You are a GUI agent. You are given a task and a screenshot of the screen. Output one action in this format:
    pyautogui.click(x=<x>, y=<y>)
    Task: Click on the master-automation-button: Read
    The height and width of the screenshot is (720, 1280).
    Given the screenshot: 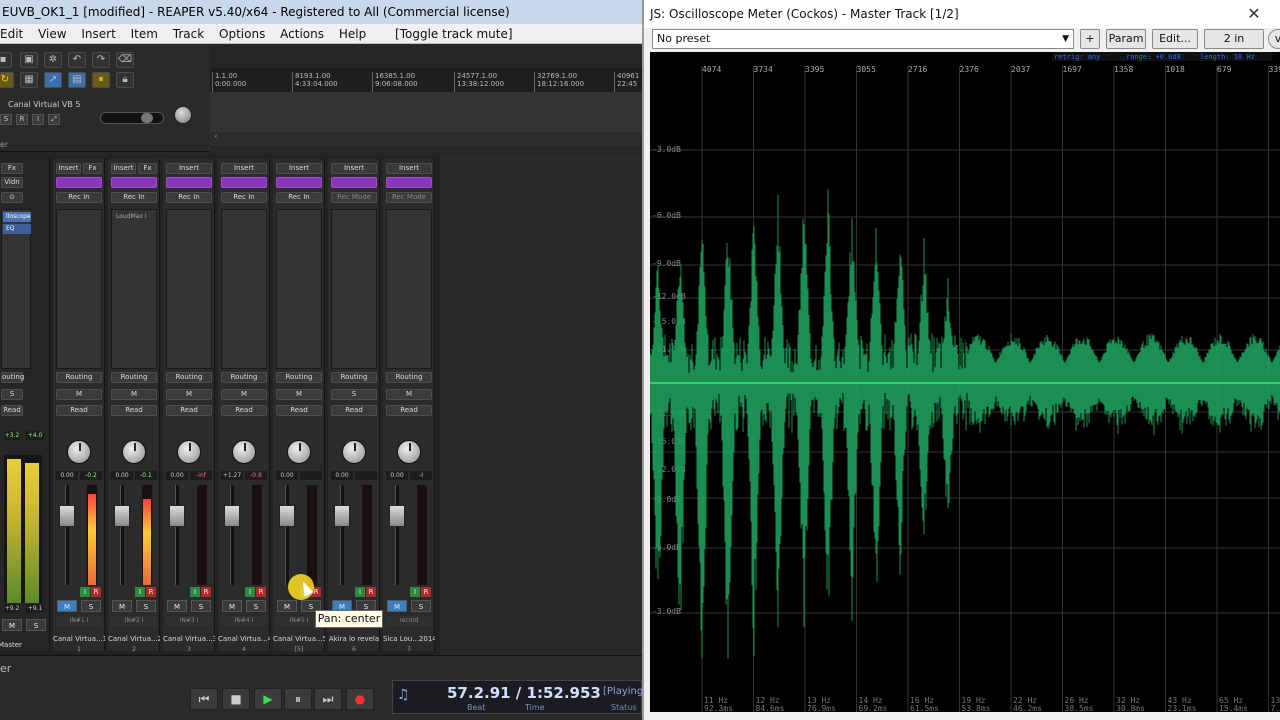 What is the action you would take?
    pyautogui.click(x=12, y=410)
    